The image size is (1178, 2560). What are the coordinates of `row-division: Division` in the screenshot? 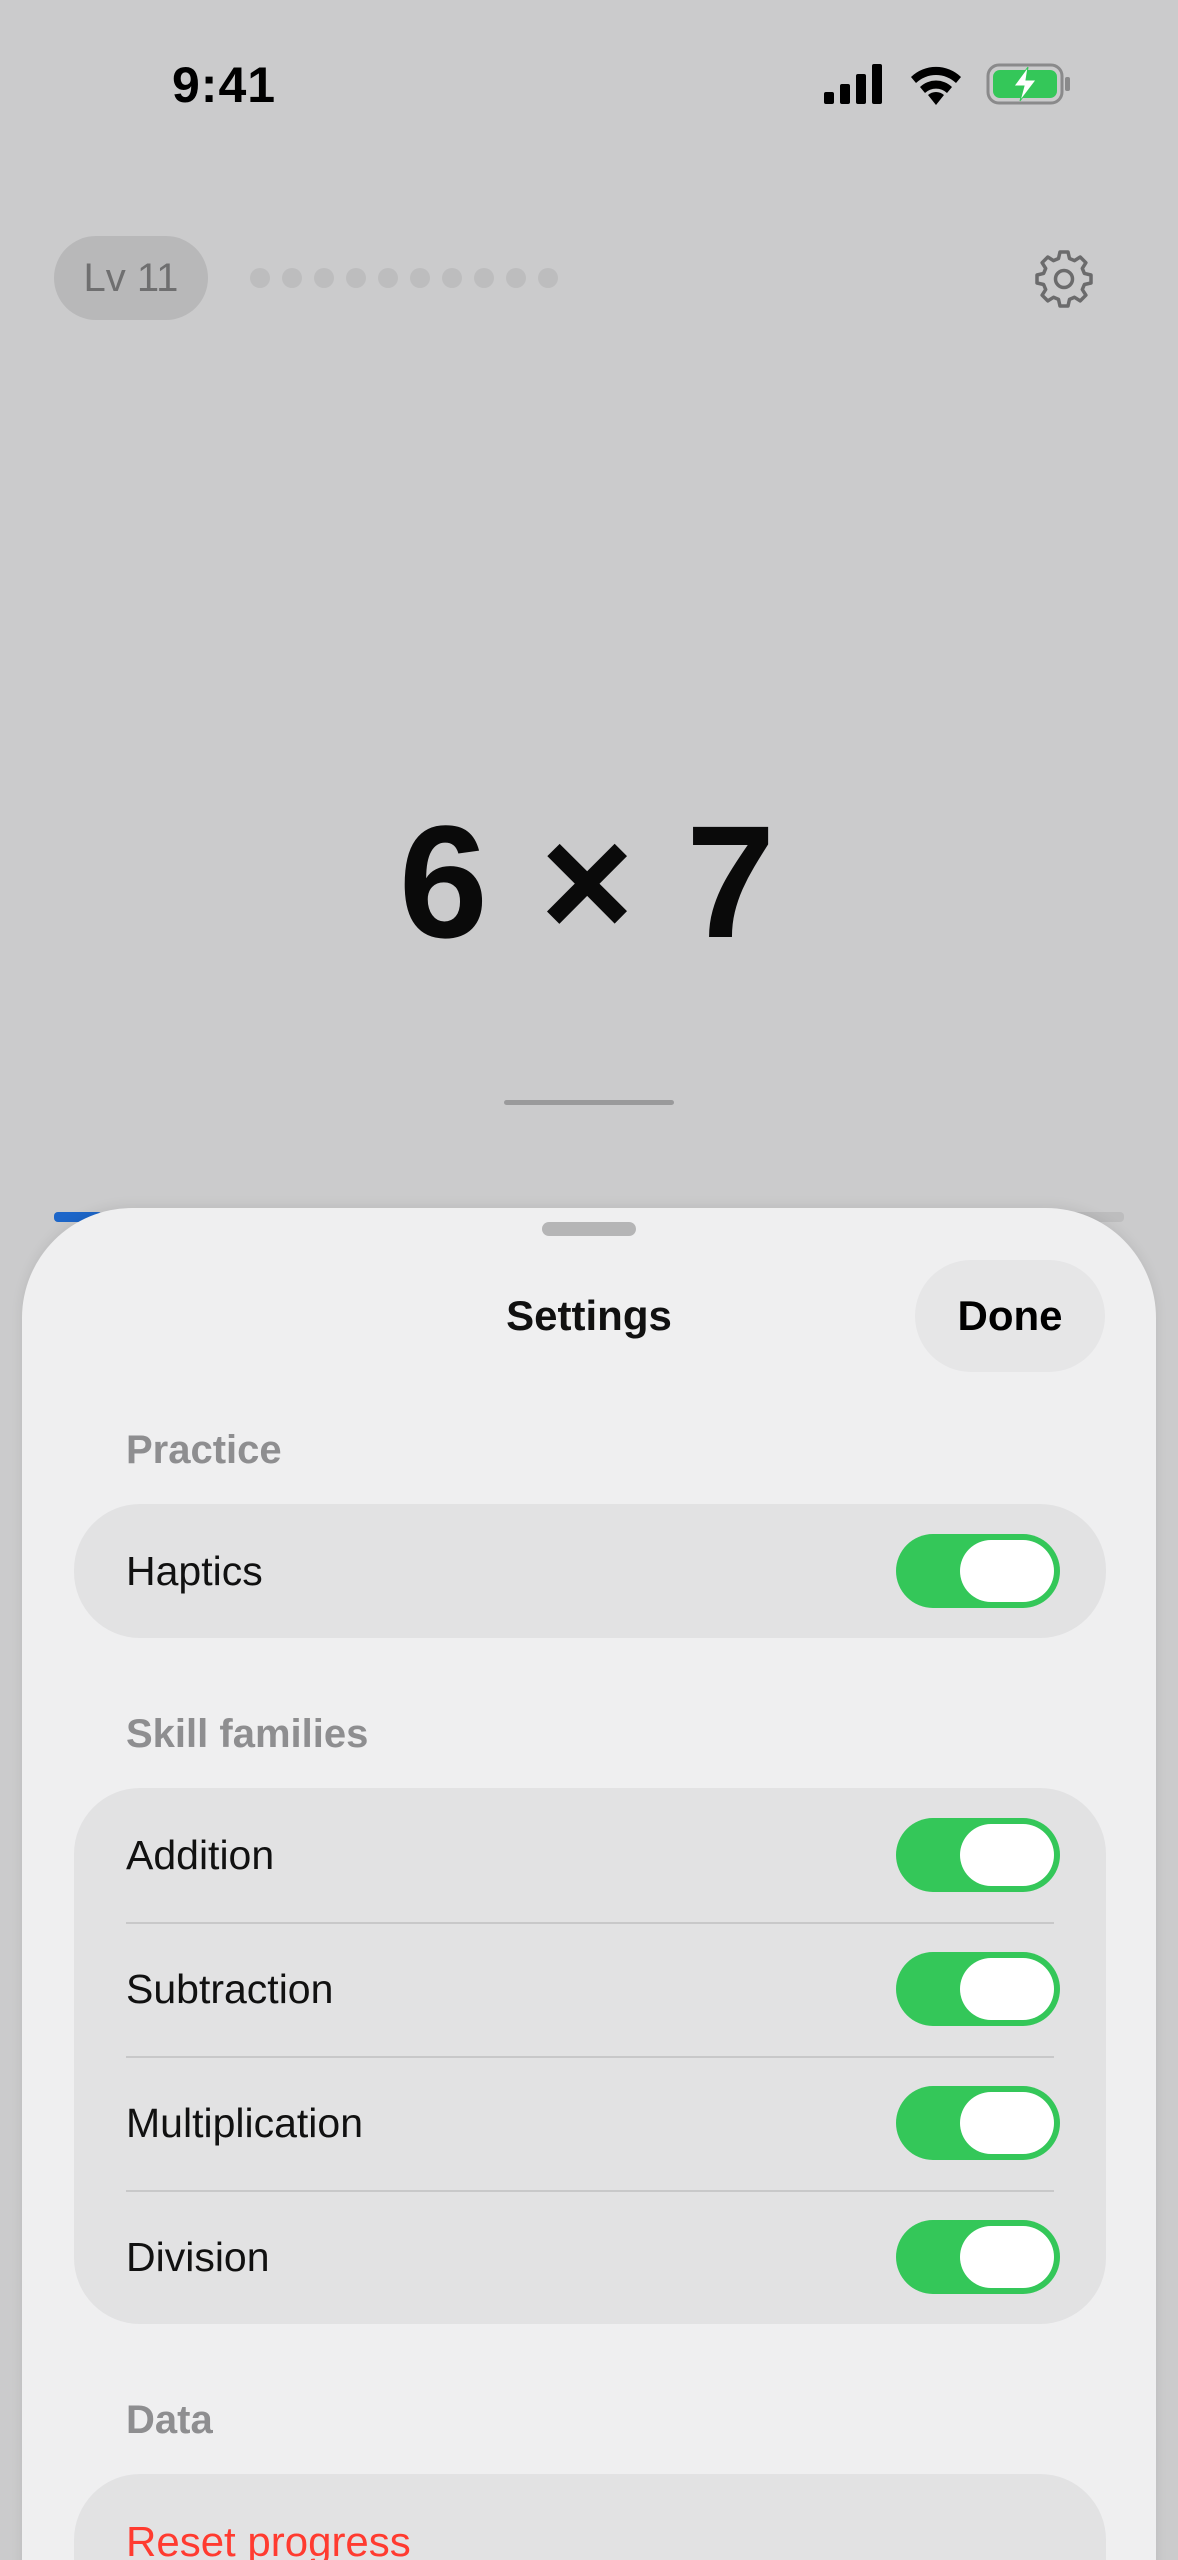 It's located at (590, 2257).